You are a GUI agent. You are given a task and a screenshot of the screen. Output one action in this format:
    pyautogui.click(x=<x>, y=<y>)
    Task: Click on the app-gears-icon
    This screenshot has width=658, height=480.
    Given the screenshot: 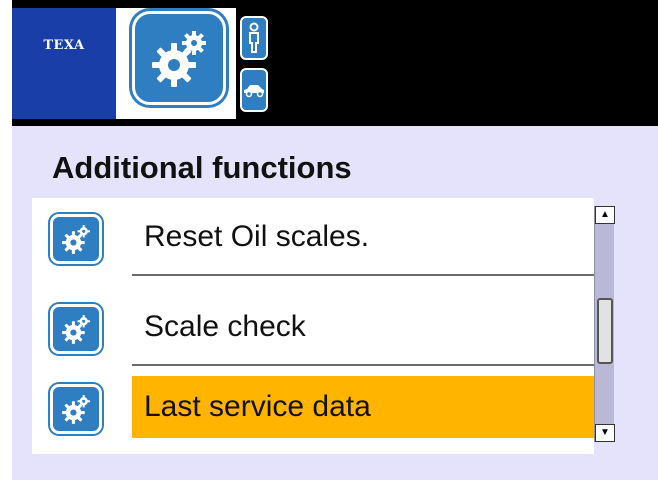 What is the action you would take?
    pyautogui.click(x=179, y=58)
    